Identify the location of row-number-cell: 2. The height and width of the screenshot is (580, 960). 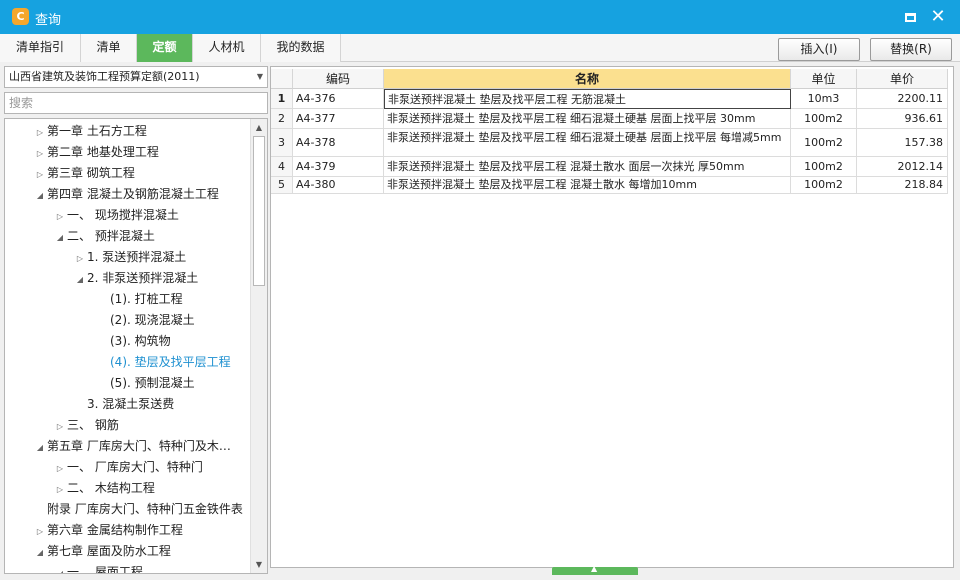
(282, 119).